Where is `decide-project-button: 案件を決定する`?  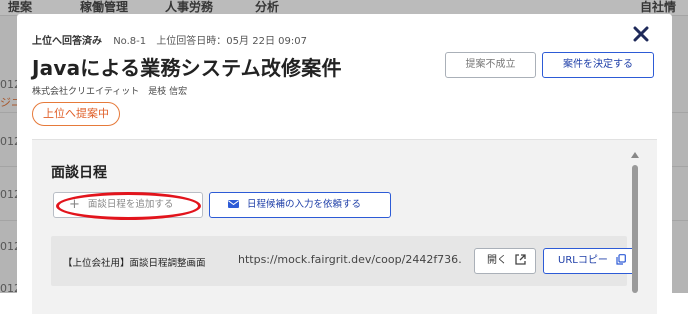 decide-project-button: 案件を決定する is located at coordinates (598, 65).